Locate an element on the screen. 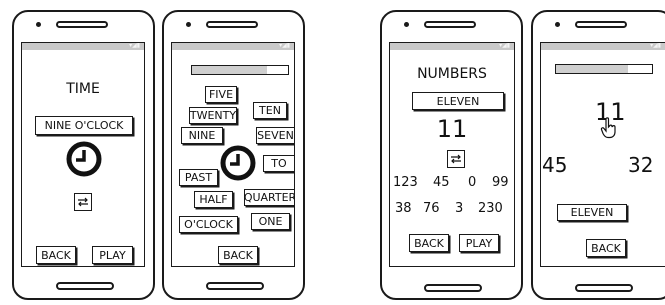 The image size is (665, 305). word-to: TO is located at coordinates (278, 163).